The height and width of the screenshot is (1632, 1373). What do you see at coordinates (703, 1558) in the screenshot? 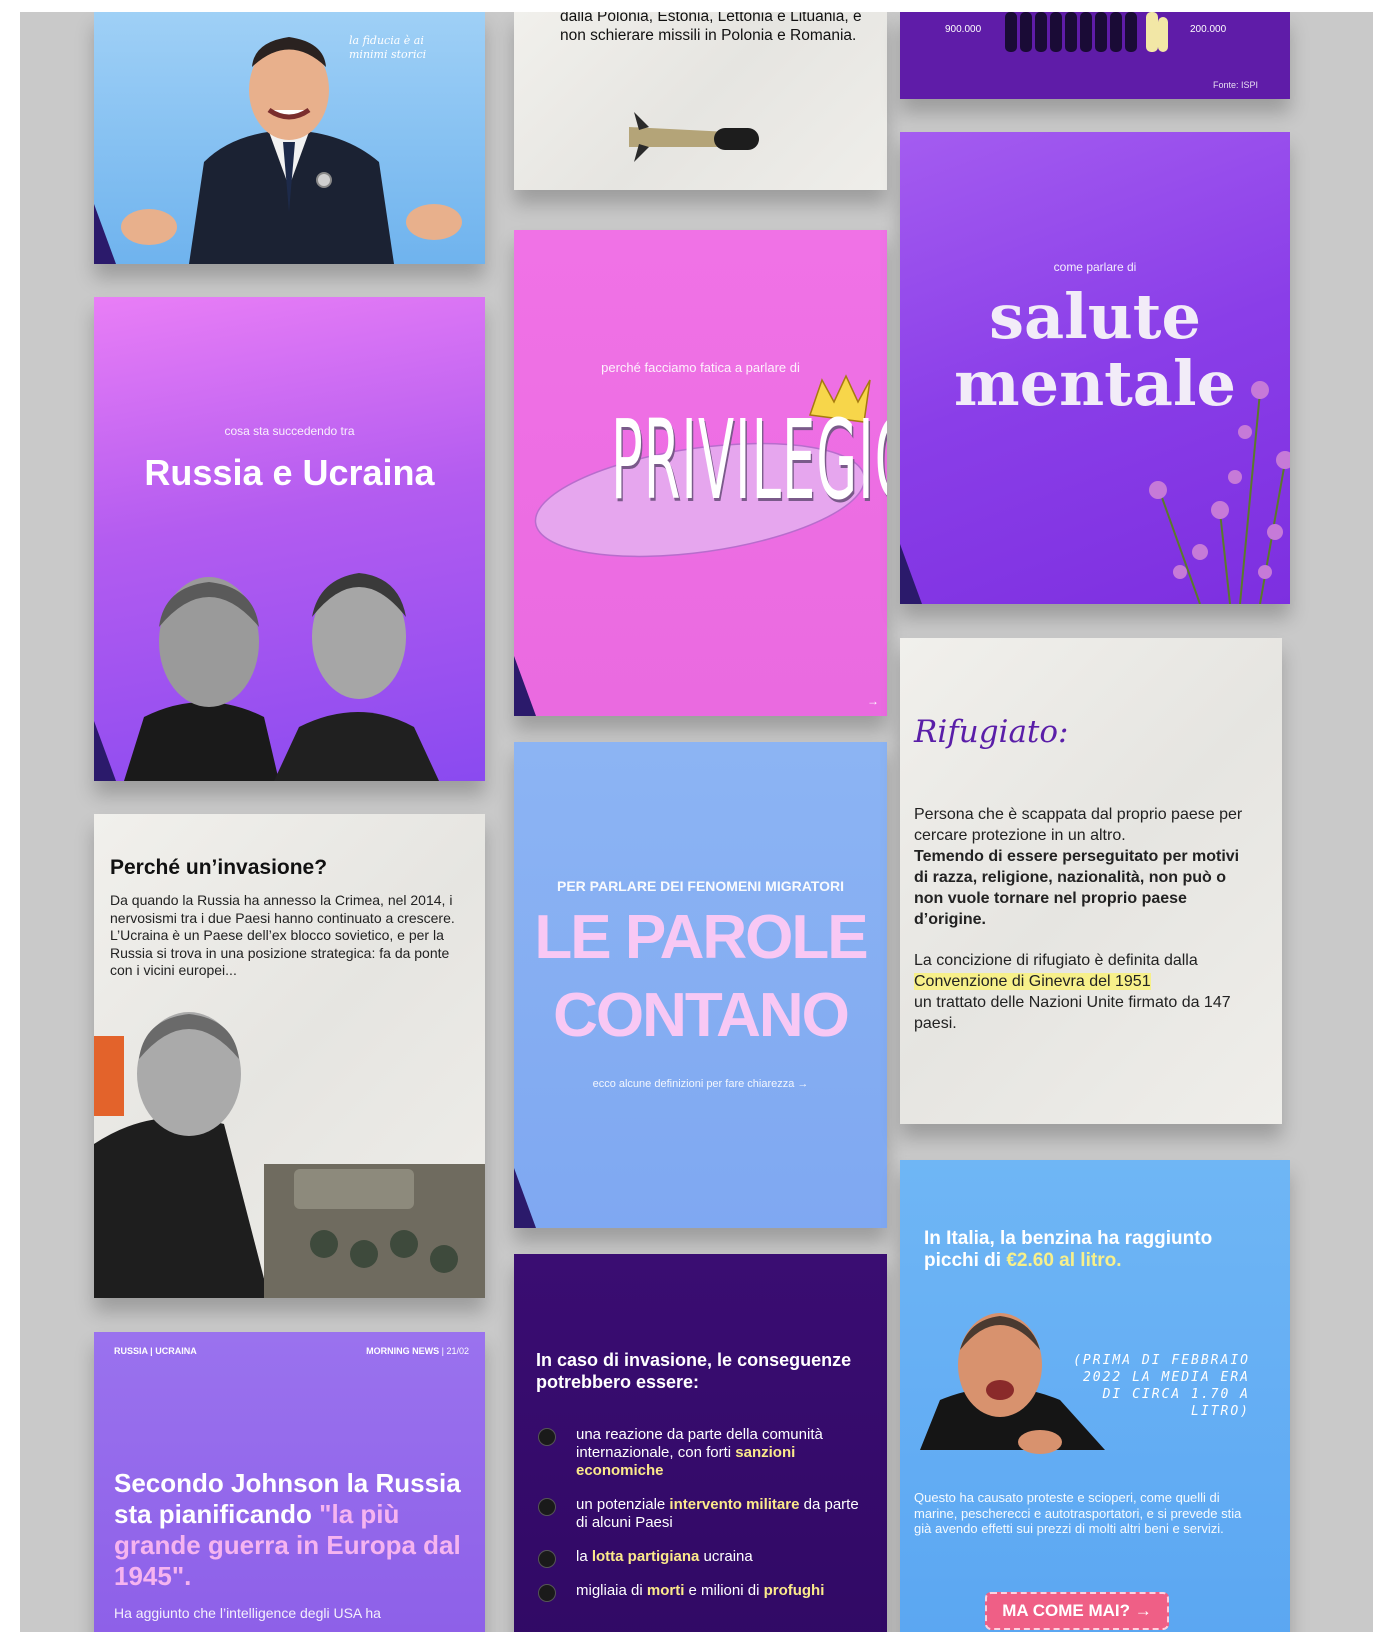
I see `list-item: la lotta partigiana ucraina` at bounding box center [703, 1558].